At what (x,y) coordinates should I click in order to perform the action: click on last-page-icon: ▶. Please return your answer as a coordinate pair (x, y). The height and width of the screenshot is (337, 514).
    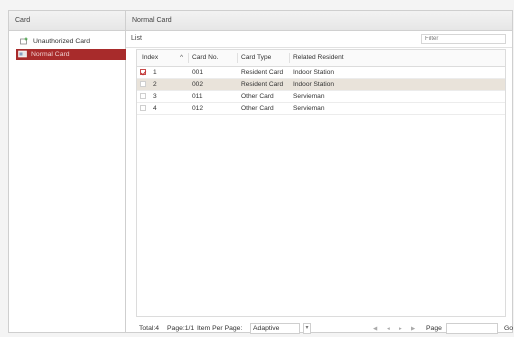
    Looking at the image, I should click on (413, 329).